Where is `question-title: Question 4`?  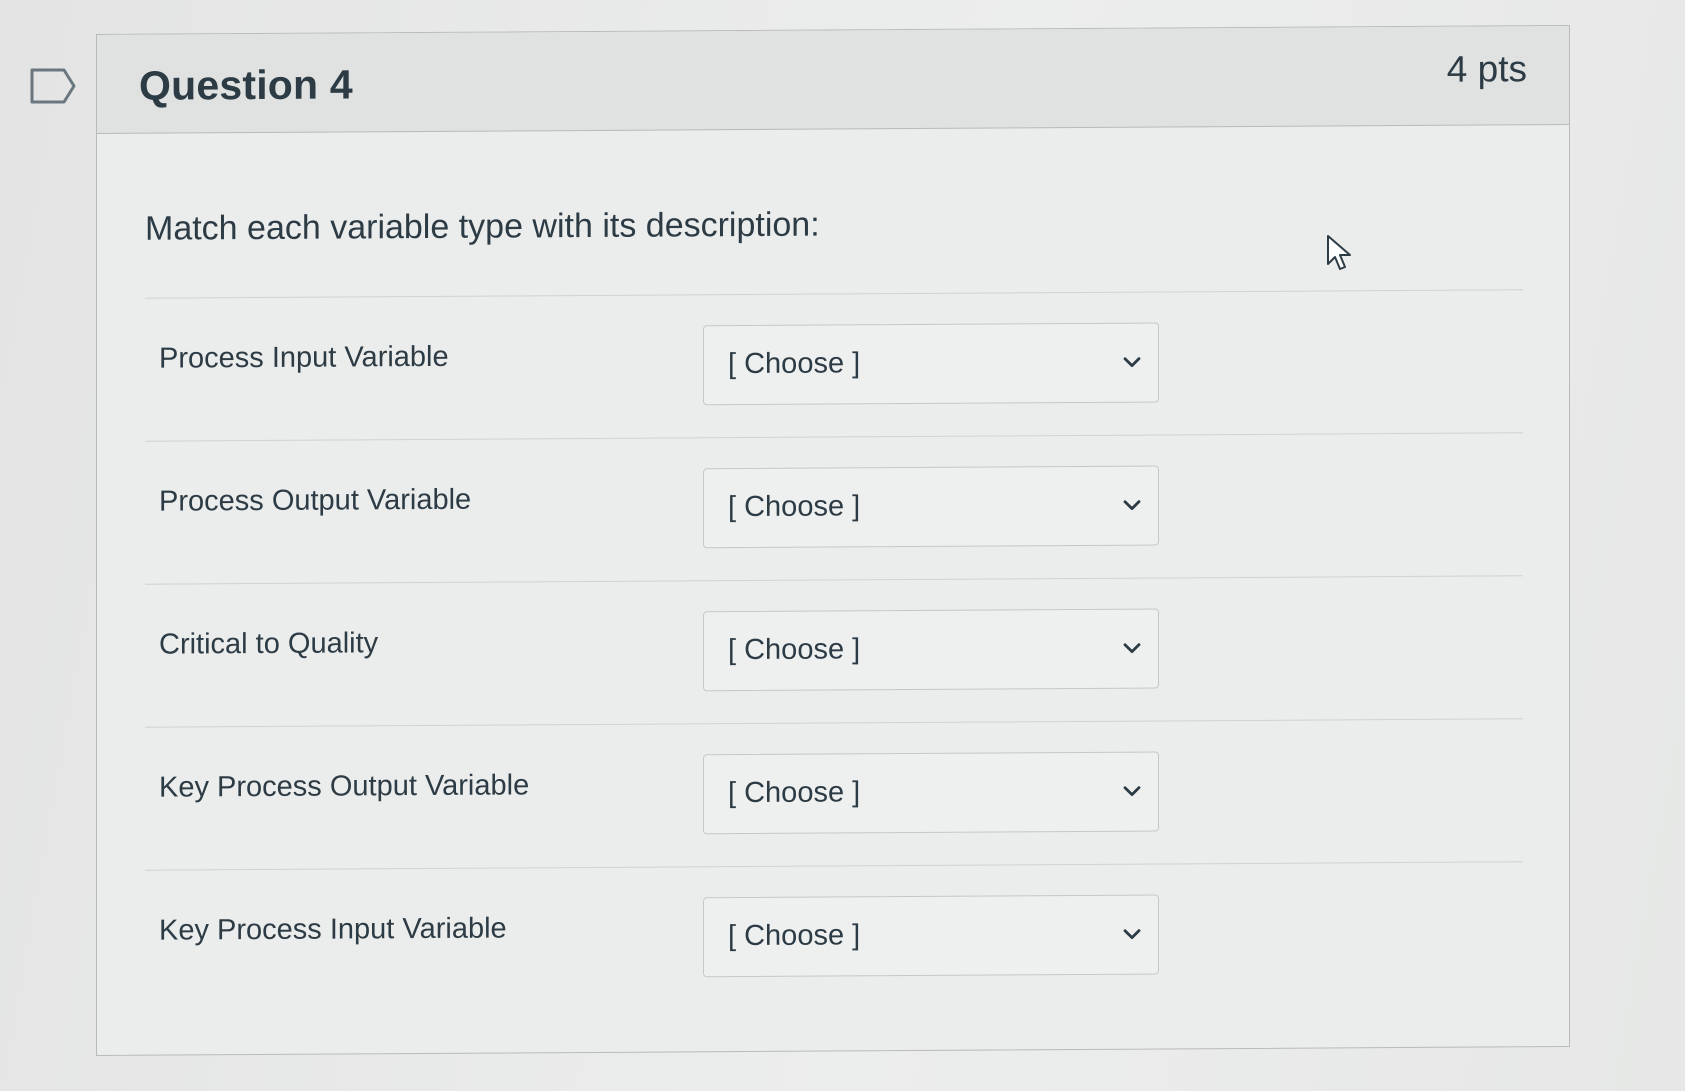 question-title: Question 4 is located at coordinates (246, 85).